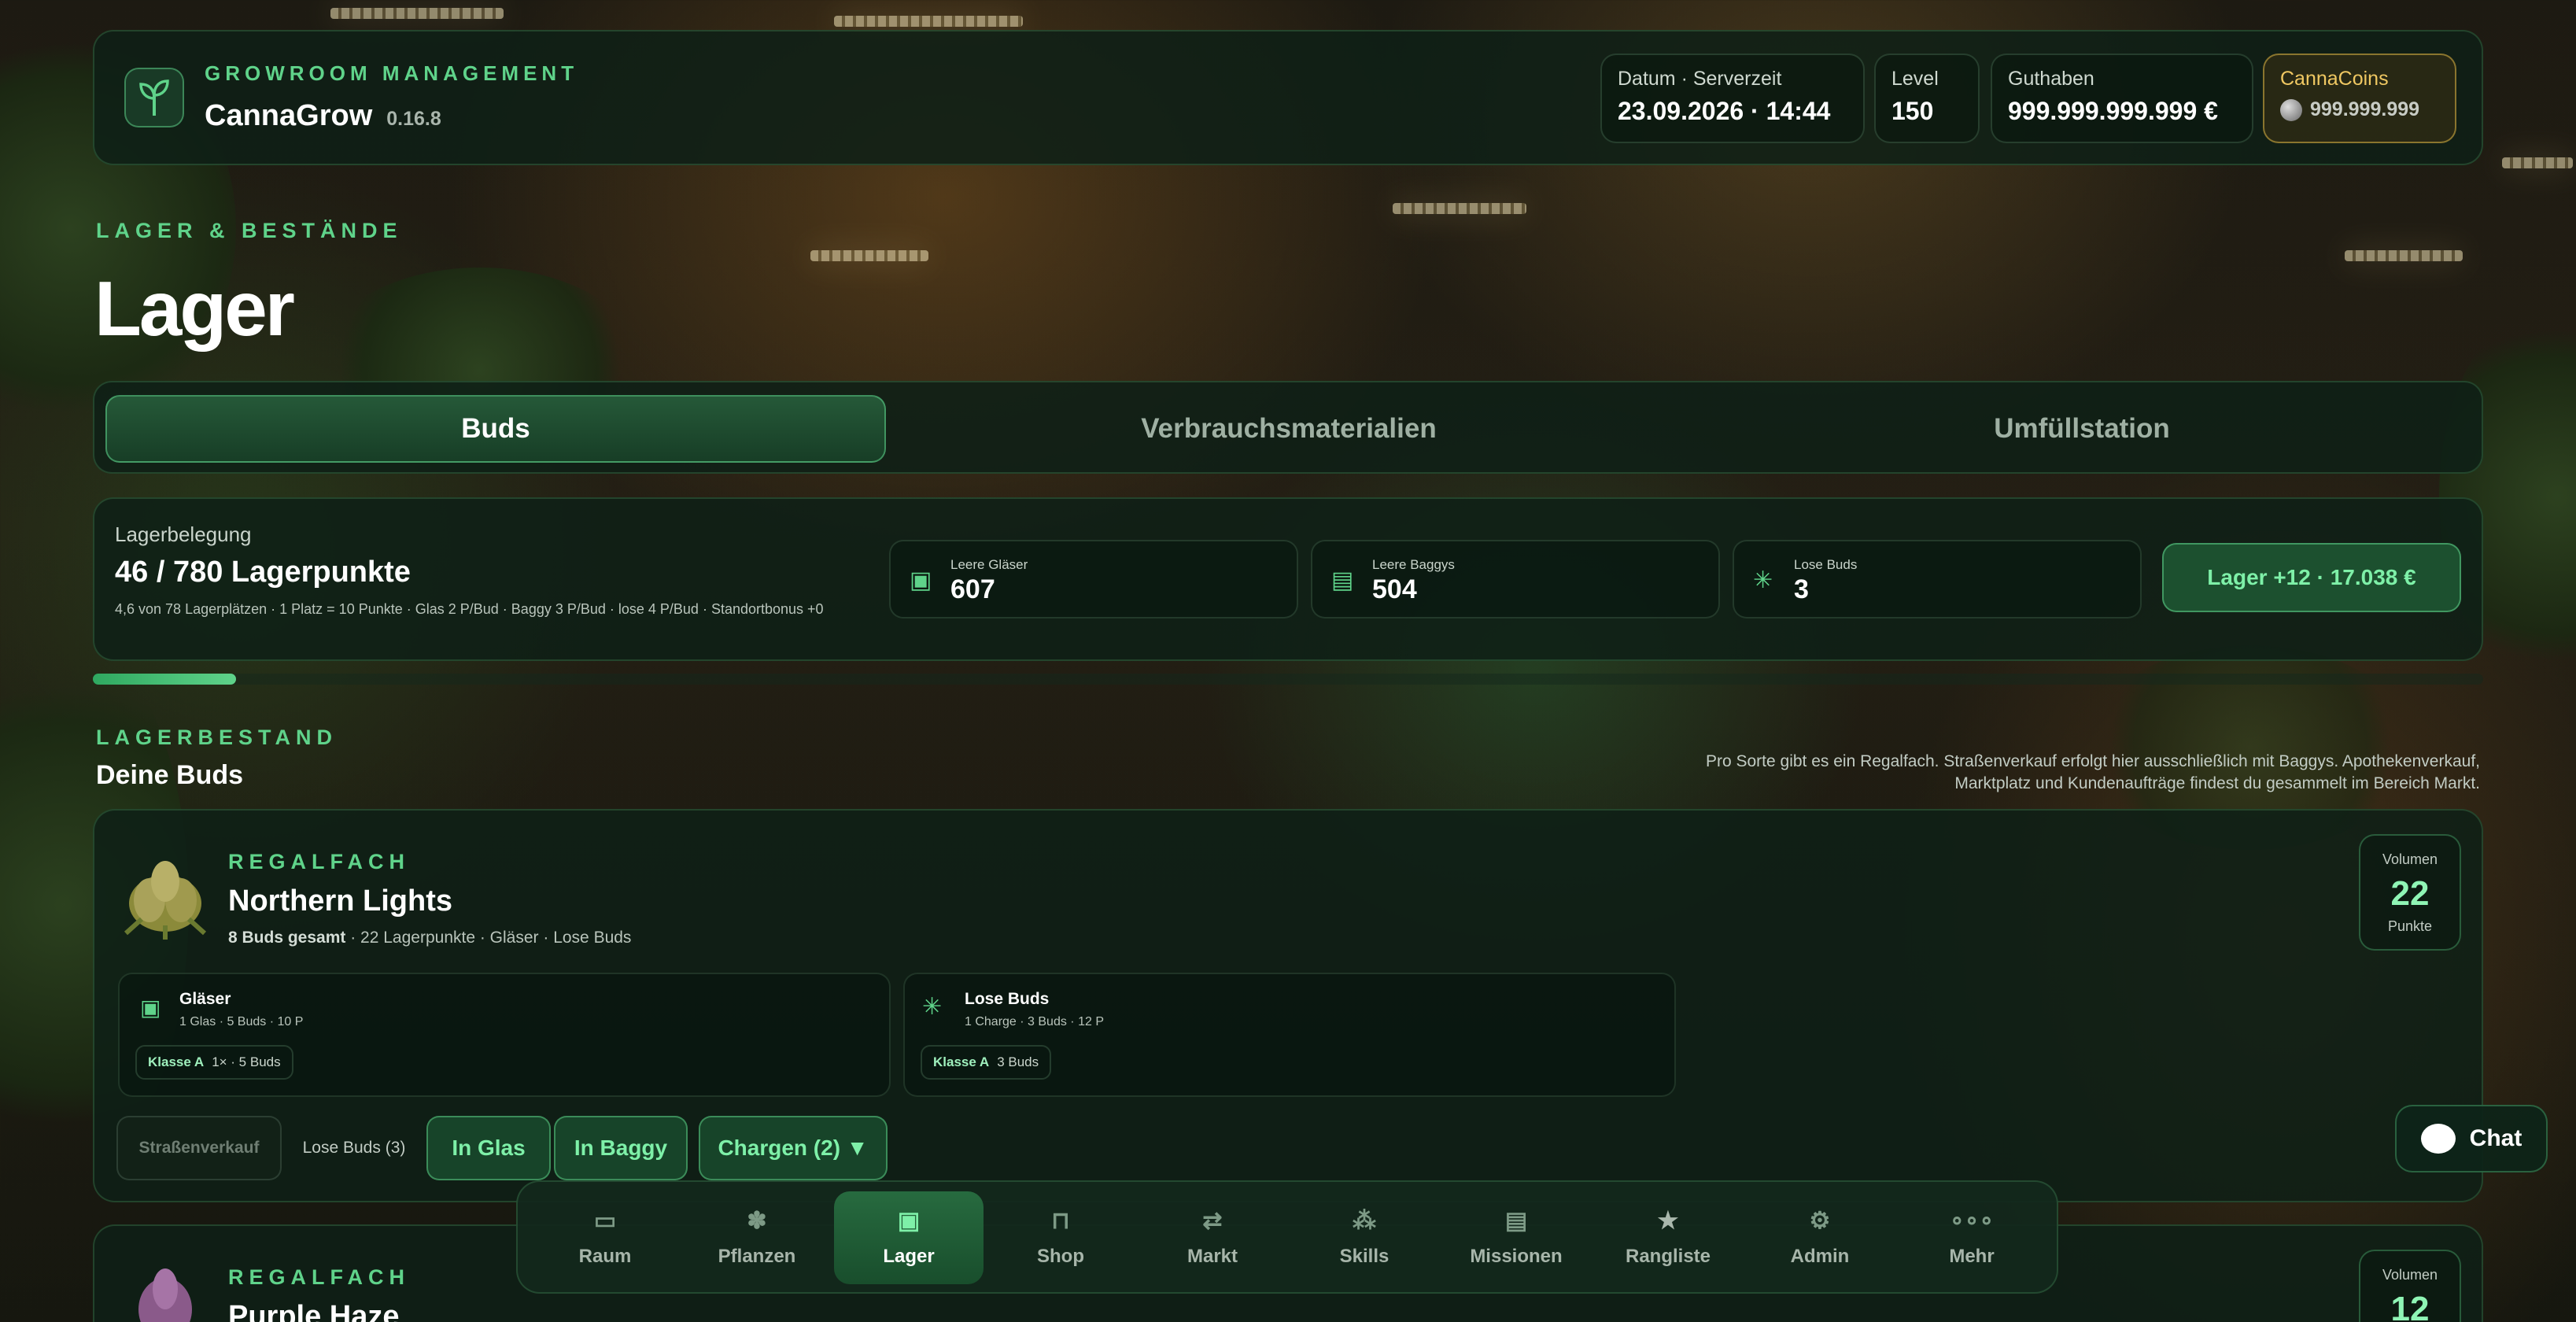  What do you see at coordinates (757, 1256) in the screenshot?
I see `nav-label: Pflanzen` at bounding box center [757, 1256].